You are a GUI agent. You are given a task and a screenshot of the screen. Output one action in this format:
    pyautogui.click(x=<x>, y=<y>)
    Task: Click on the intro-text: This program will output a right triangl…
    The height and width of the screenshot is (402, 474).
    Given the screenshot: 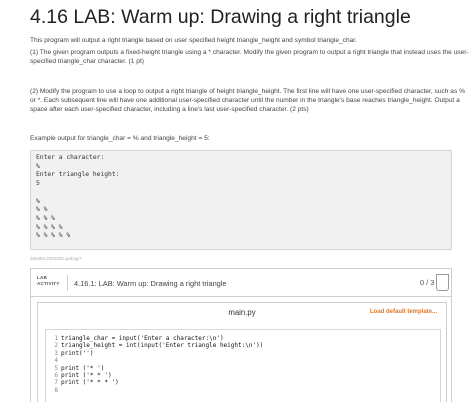 What is the action you would take?
    pyautogui.click(x=193, y=40)
    